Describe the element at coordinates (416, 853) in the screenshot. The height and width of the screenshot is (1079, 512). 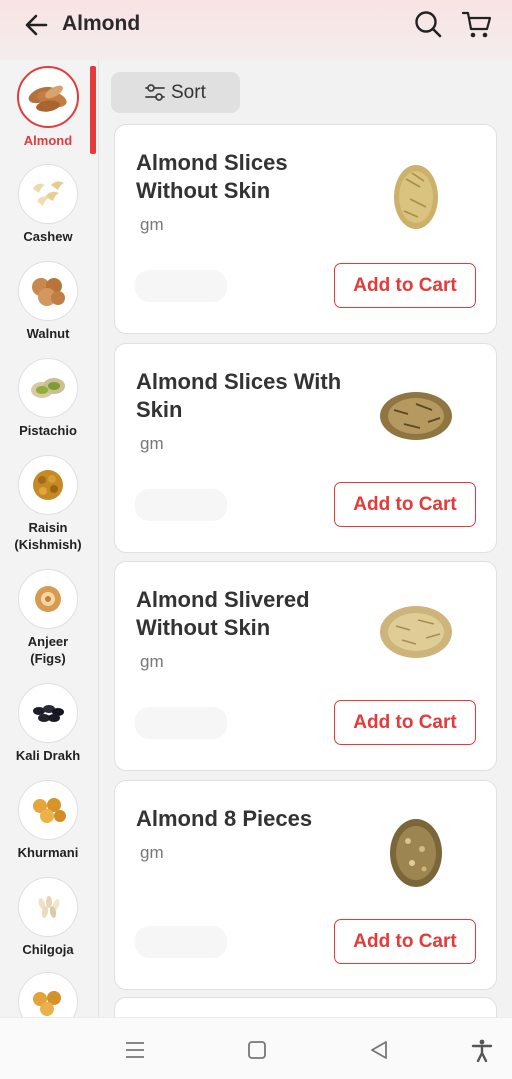
I see `almond-pieces-image` at that location.